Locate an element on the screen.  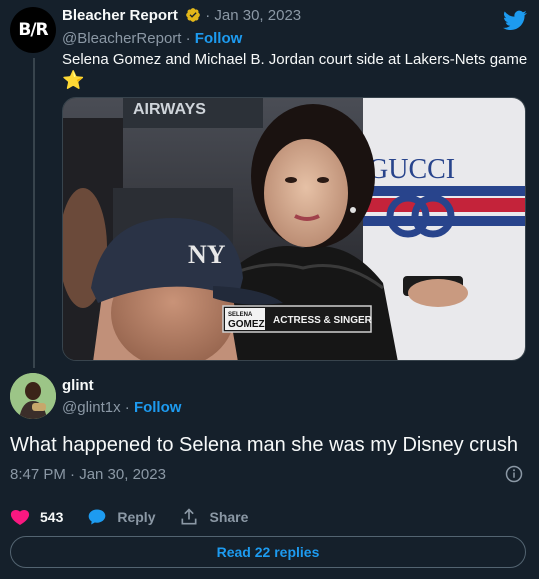
tweet-header: Bleacher Report · Jan 30, 2023 is located at coordinates (181, 15).